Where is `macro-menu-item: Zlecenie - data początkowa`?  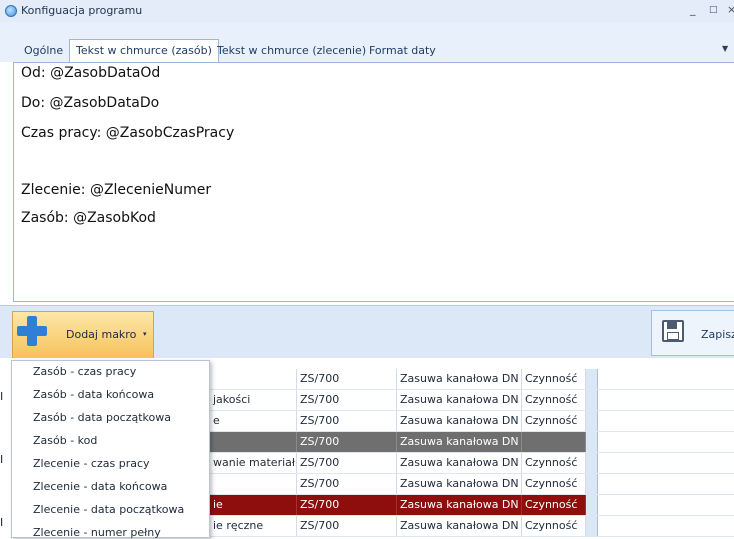 macro-menu-item: Zlecenie - data początkowa is located at coordinates (108, 509).